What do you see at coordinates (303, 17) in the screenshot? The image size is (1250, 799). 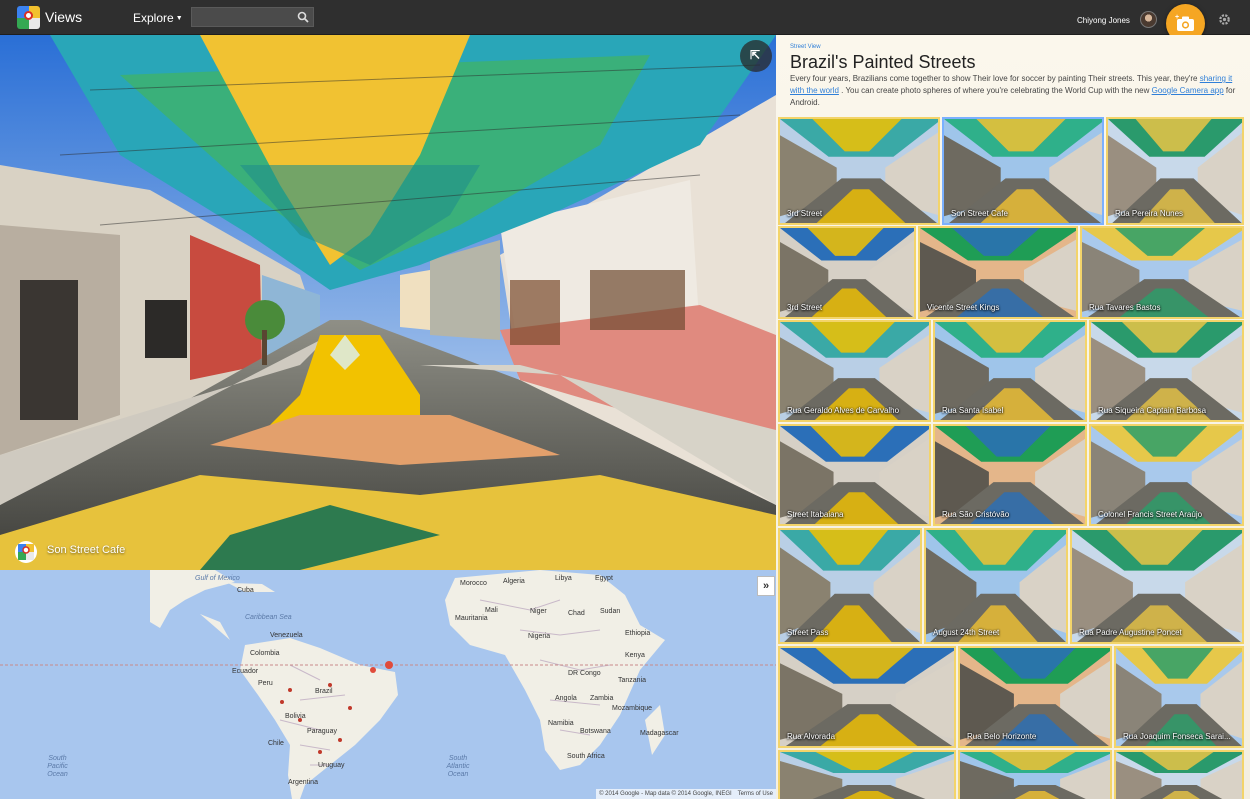 I see `search-icon` at bounding box center [303, 17].